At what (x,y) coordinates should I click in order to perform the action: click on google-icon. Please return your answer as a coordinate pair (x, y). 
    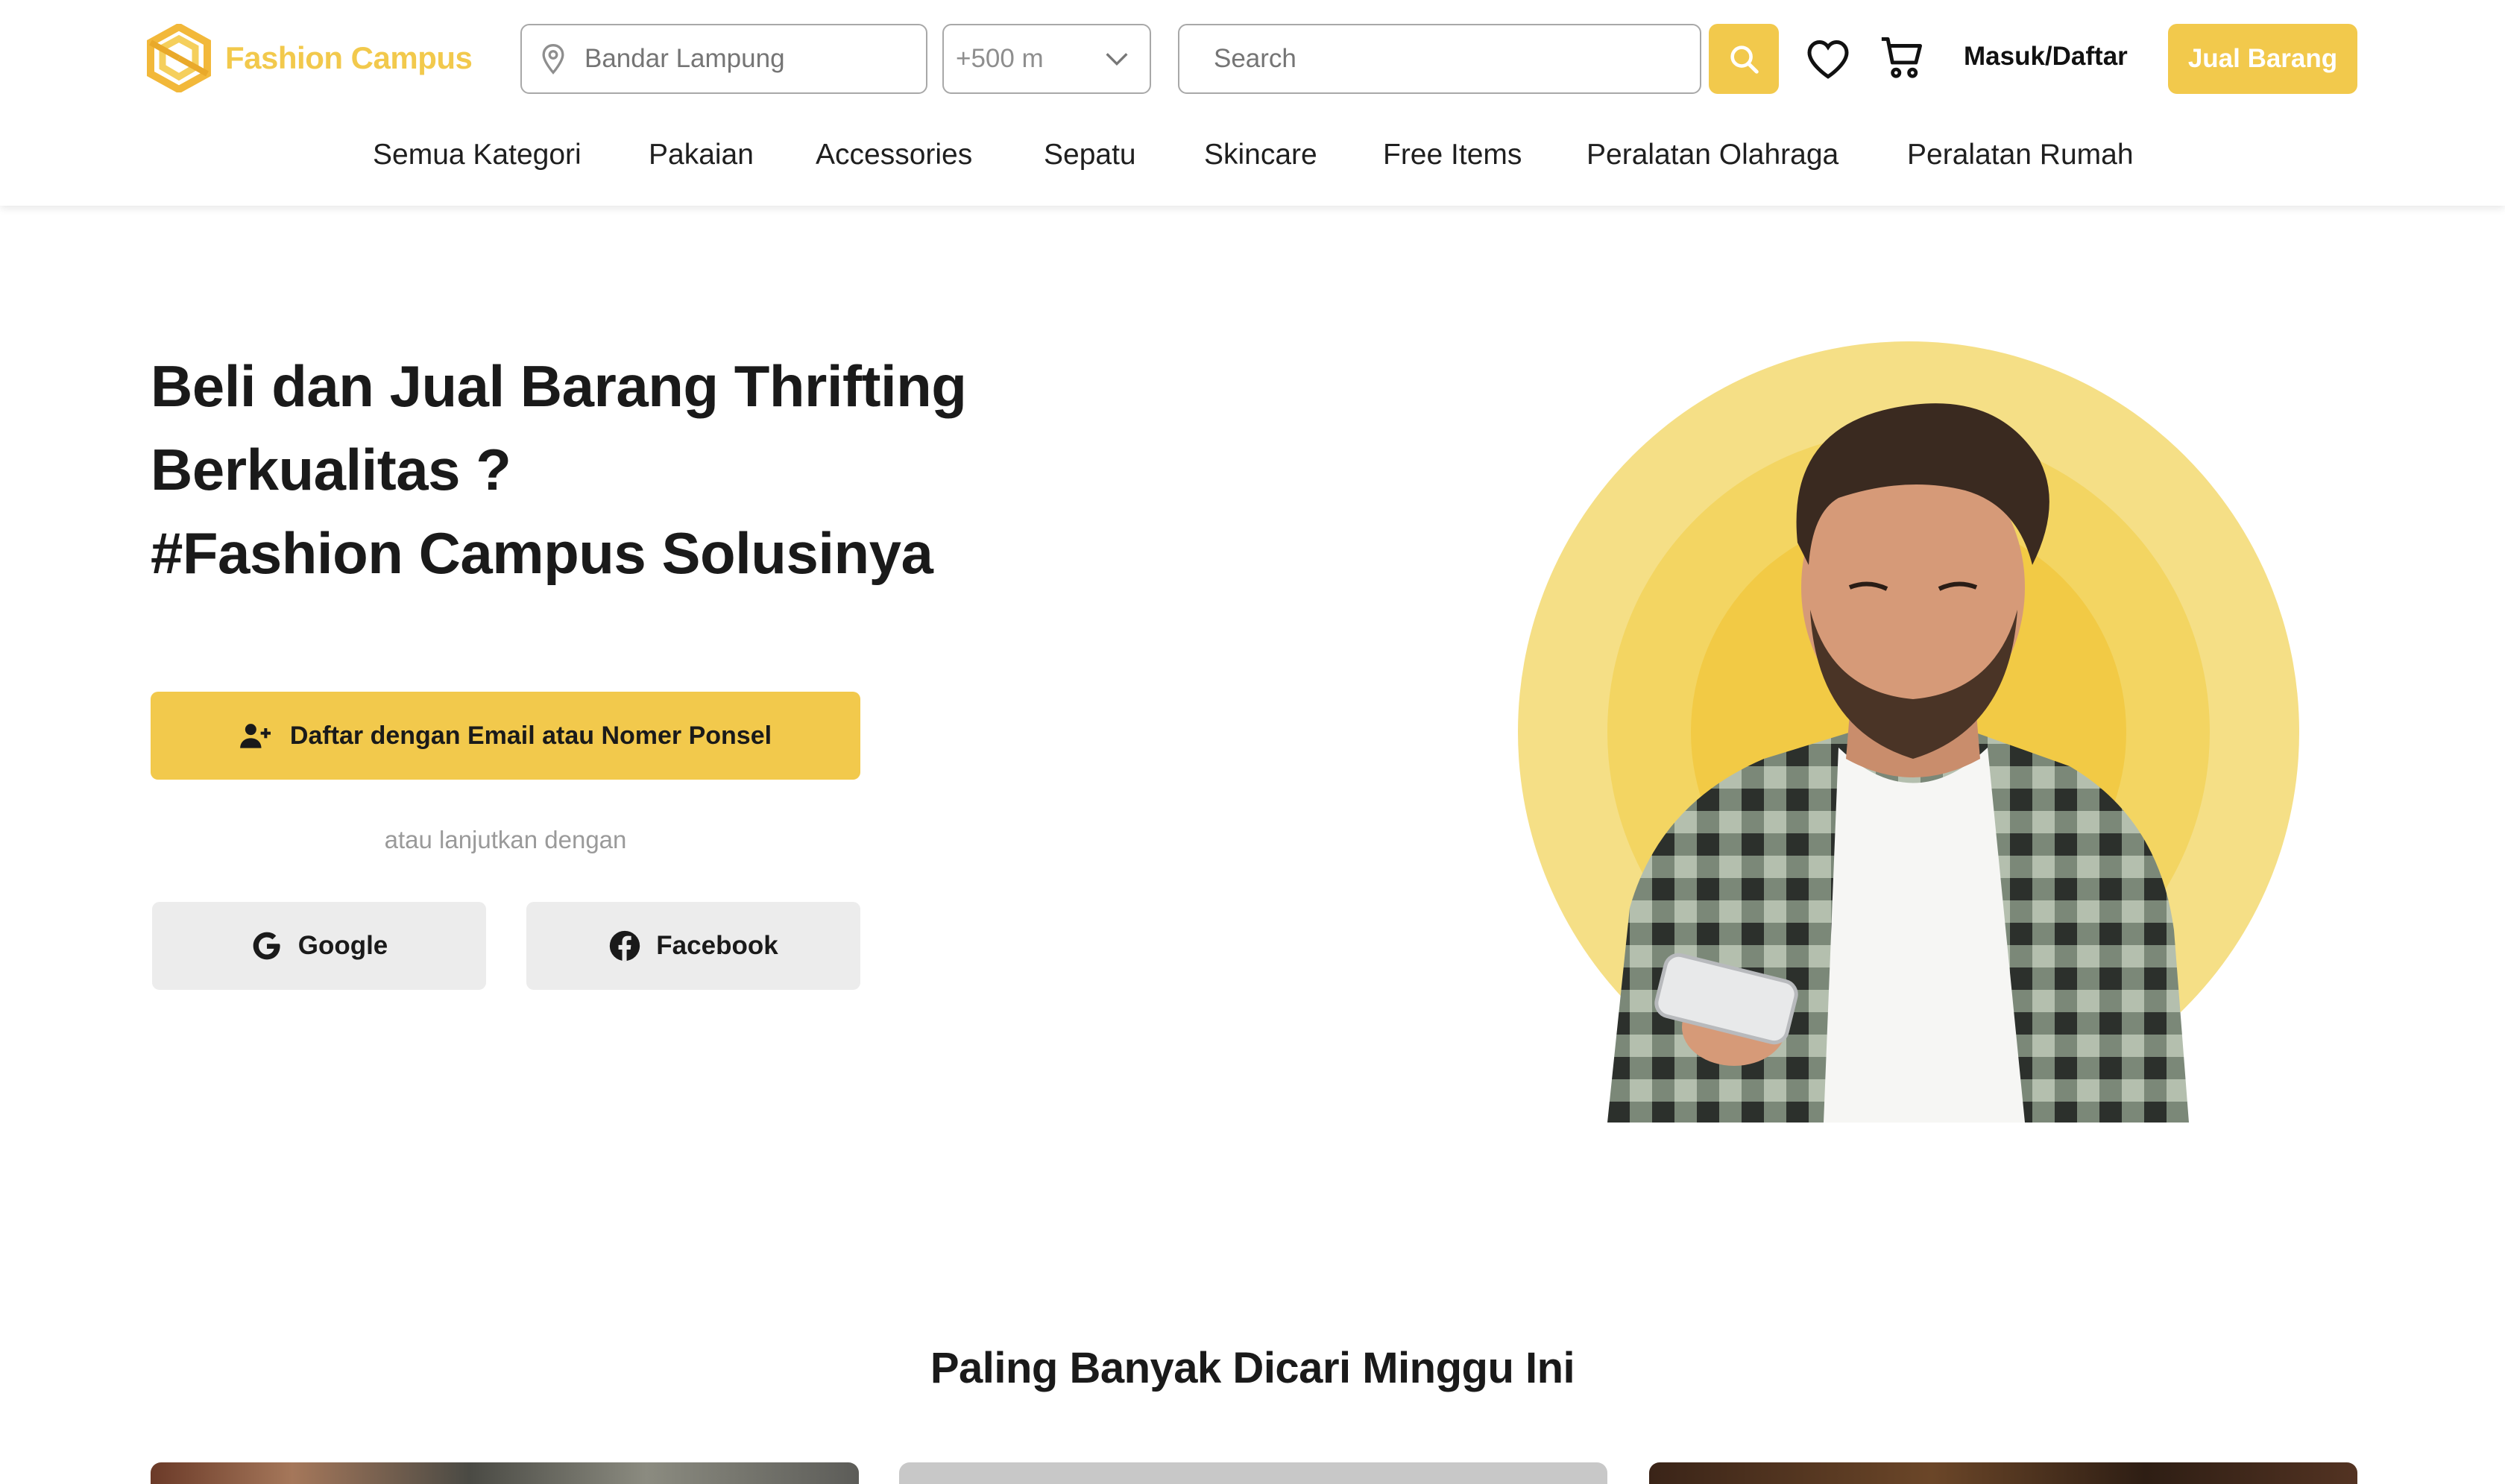
    Looking at the image, I should click on (266, 946).